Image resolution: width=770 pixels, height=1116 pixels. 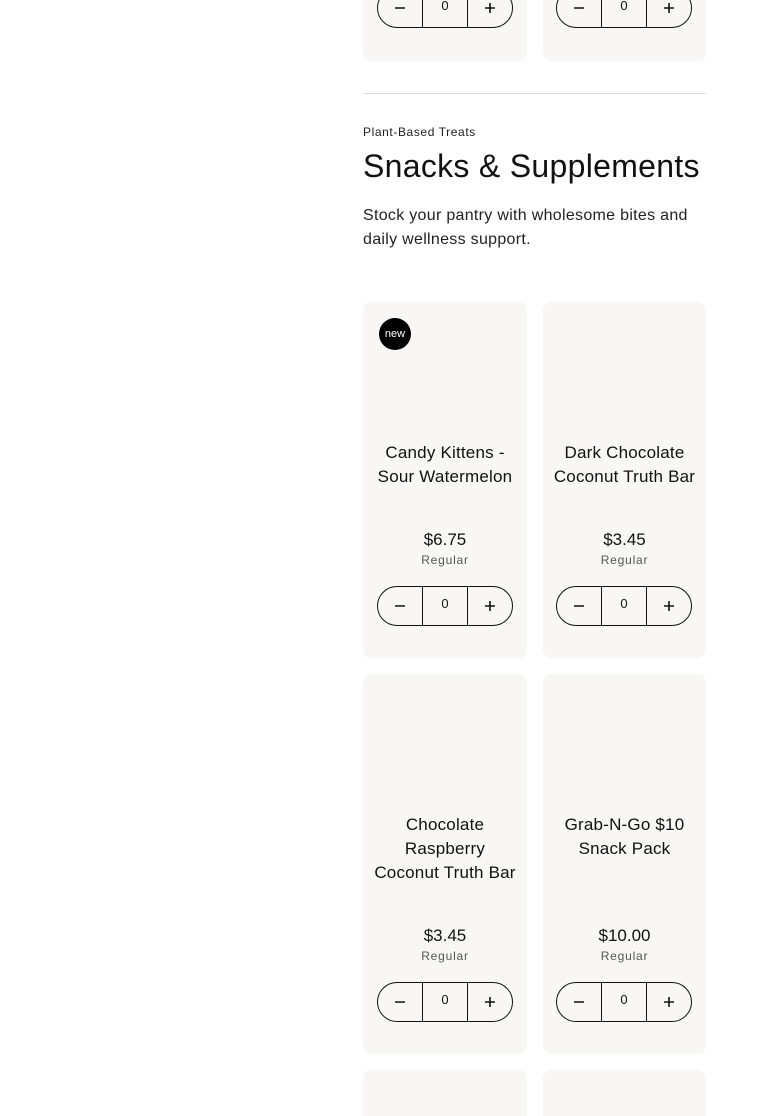 What do you see at coordinates (624, 837) in the screenshot?
I see `product-name: Grab-N-Go $10 Snack Pack` at bounding box center [624, 837].